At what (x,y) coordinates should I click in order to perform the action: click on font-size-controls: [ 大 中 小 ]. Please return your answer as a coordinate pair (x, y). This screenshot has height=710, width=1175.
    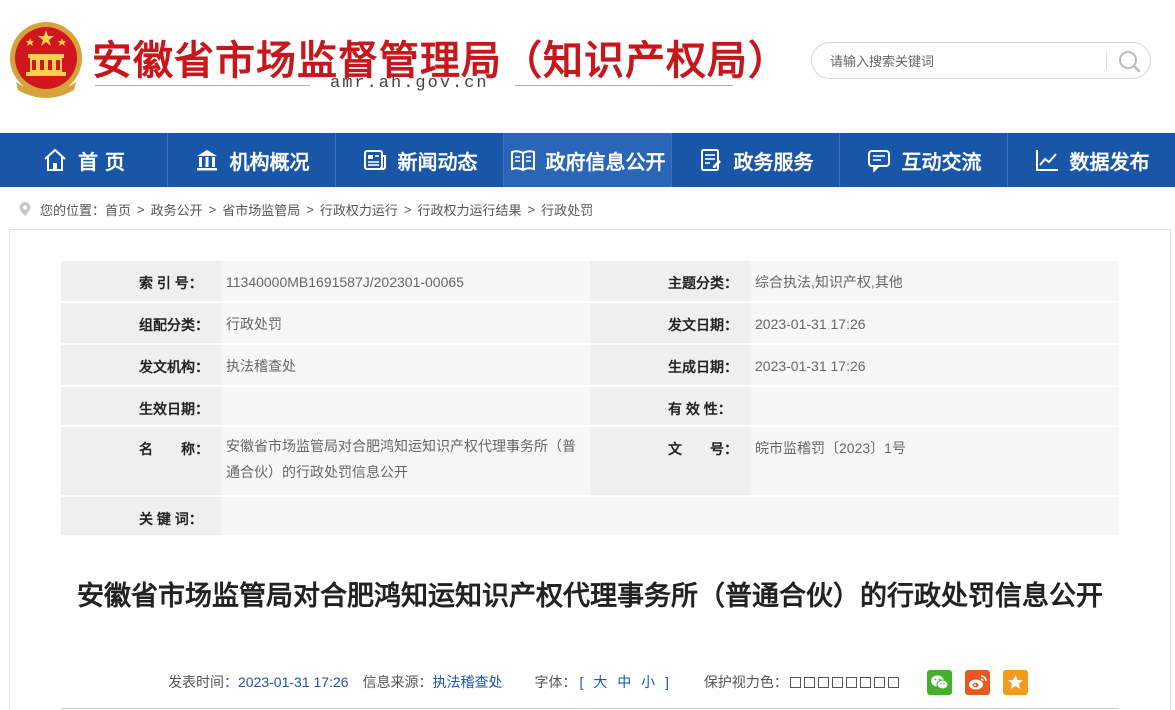
    Looking at the image, I should click on (624, 682).